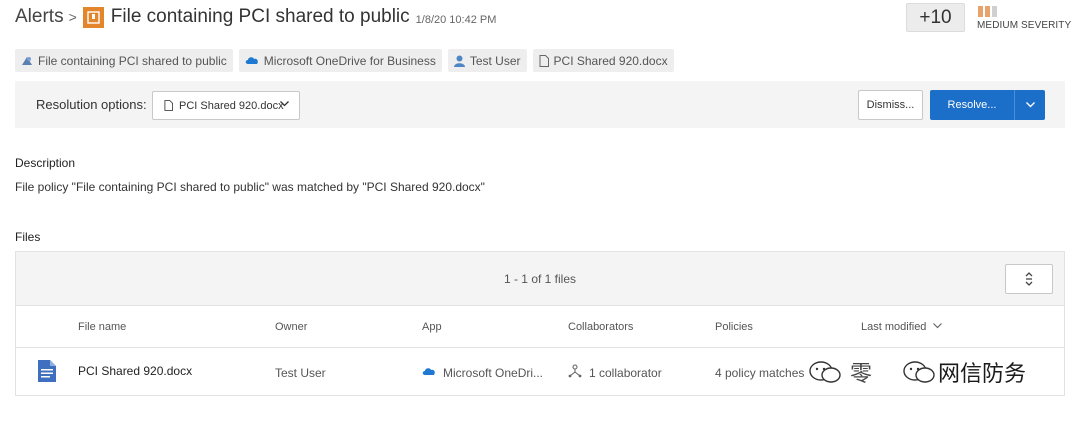 Image resolution: width=1080 pixels, height=421 pixels. I want to click on files-heading: Files, so click(28, 237).